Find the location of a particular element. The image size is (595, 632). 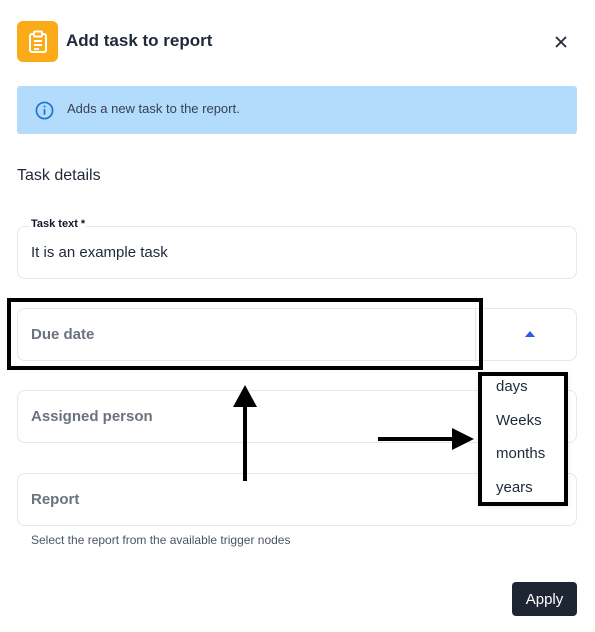

close-button is located at coordinates (561, 42).